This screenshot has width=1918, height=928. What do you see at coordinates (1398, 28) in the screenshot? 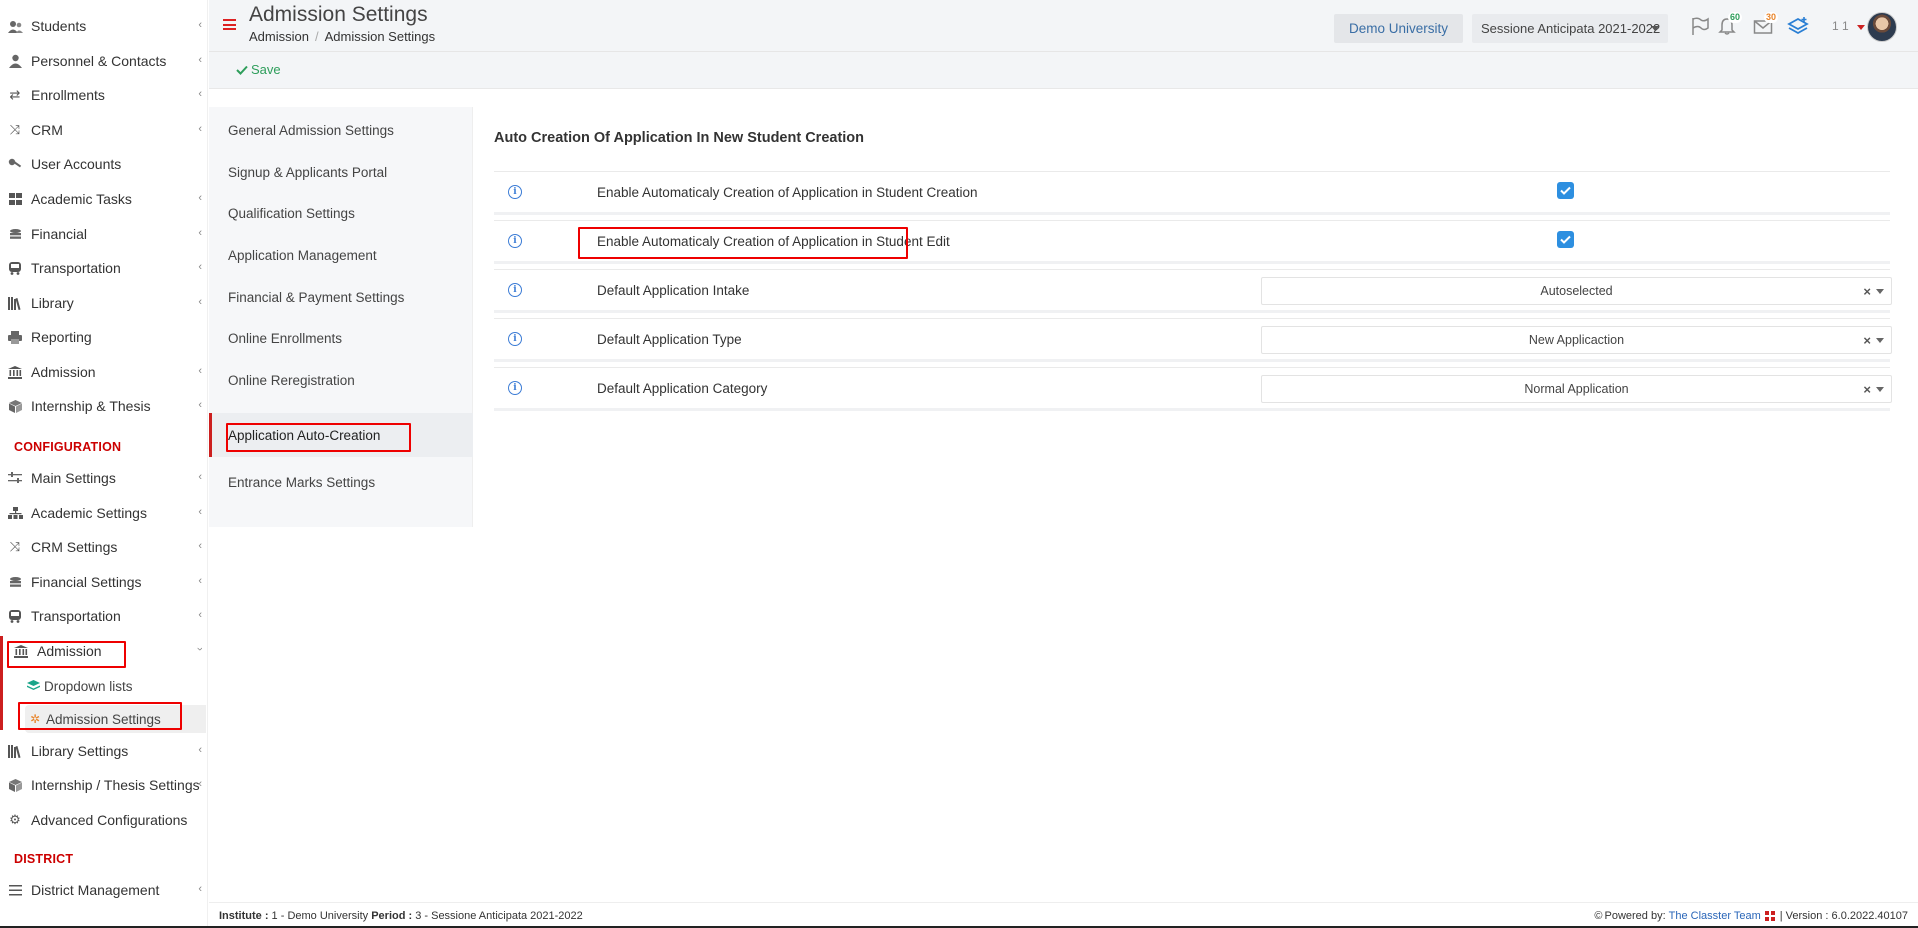
I see `university-button: Demo University` at bounding box center [1398, 28].